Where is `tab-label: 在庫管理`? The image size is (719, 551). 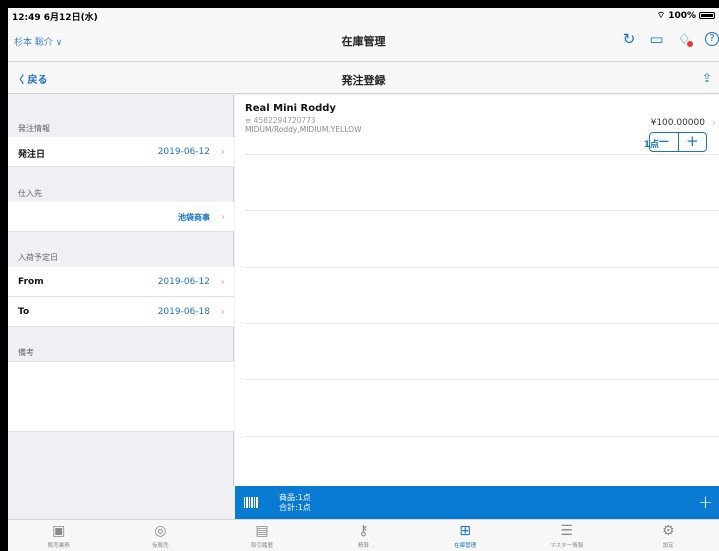
tab-label: 在庫管理 is located at coordinates (465, 546).